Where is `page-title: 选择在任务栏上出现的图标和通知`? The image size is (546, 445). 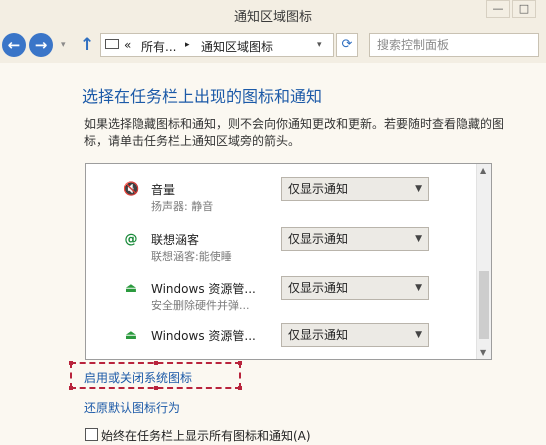
page-title: 选择在任务栏上出现的图标和通知 is located at coordinates (202, 96).